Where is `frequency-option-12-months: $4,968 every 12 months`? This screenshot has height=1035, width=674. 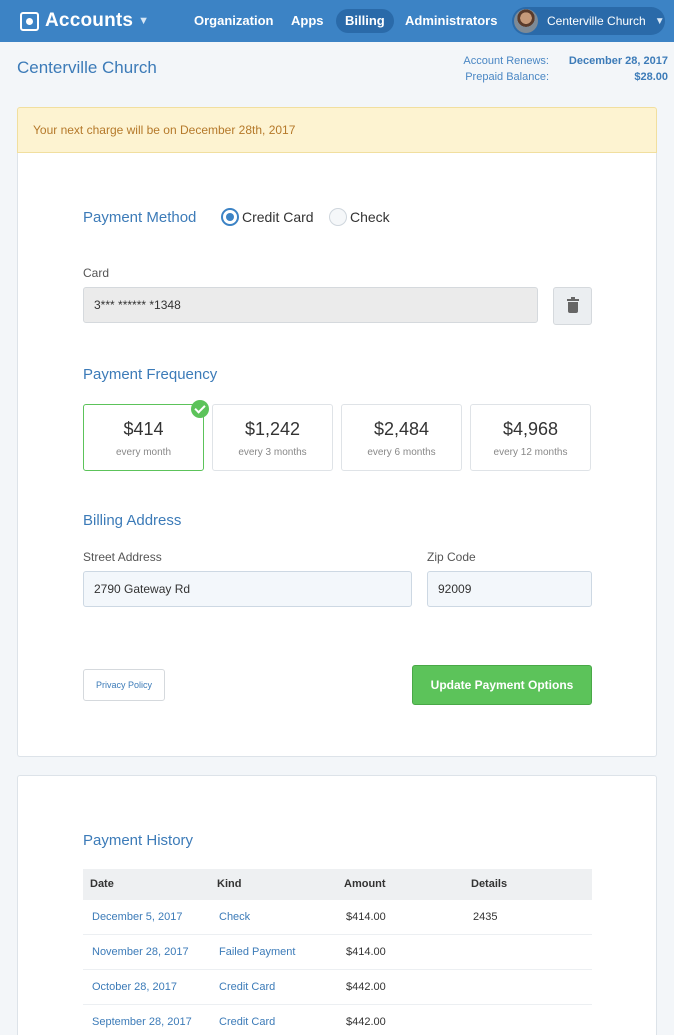 frequency-option-12-months: $4,968 every 12 months is located at coordinates (530, 437).